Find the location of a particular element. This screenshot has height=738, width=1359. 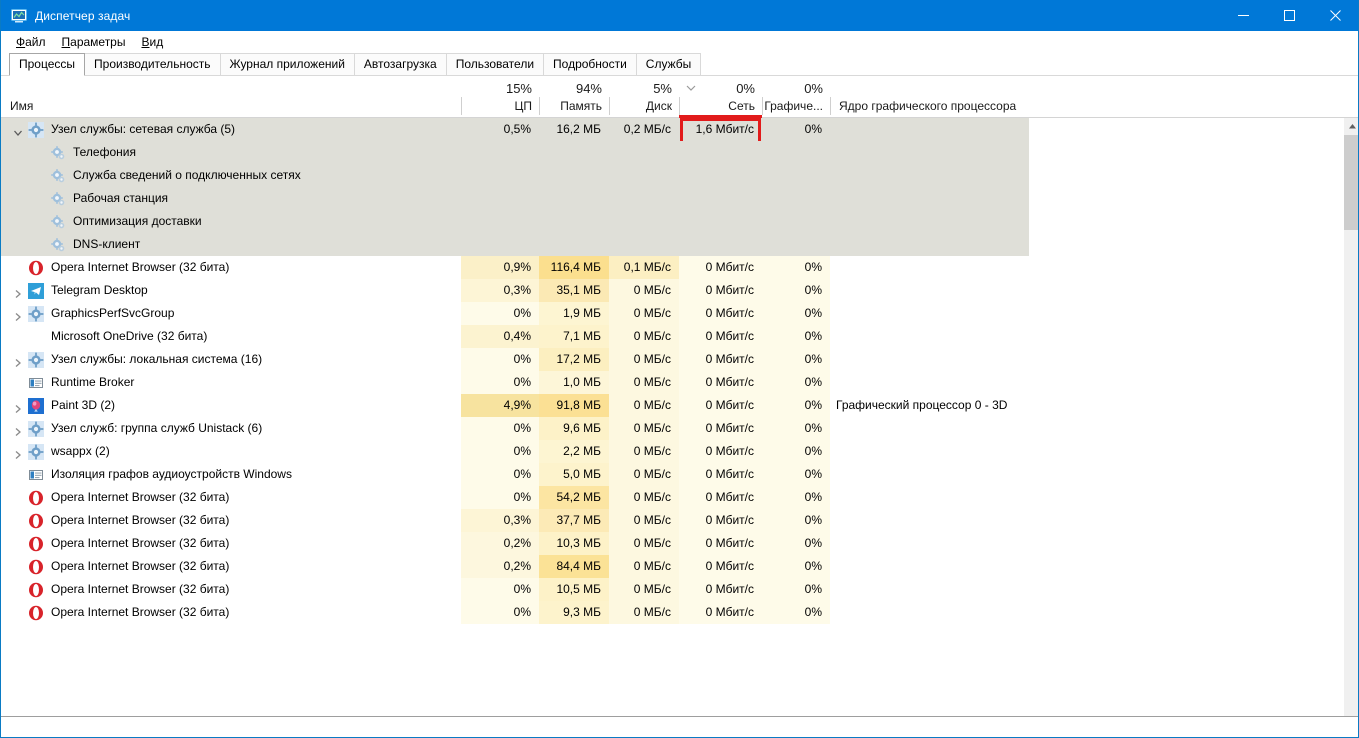

cell-process-name: Рабочая станция is located at coordinates (231, 198).